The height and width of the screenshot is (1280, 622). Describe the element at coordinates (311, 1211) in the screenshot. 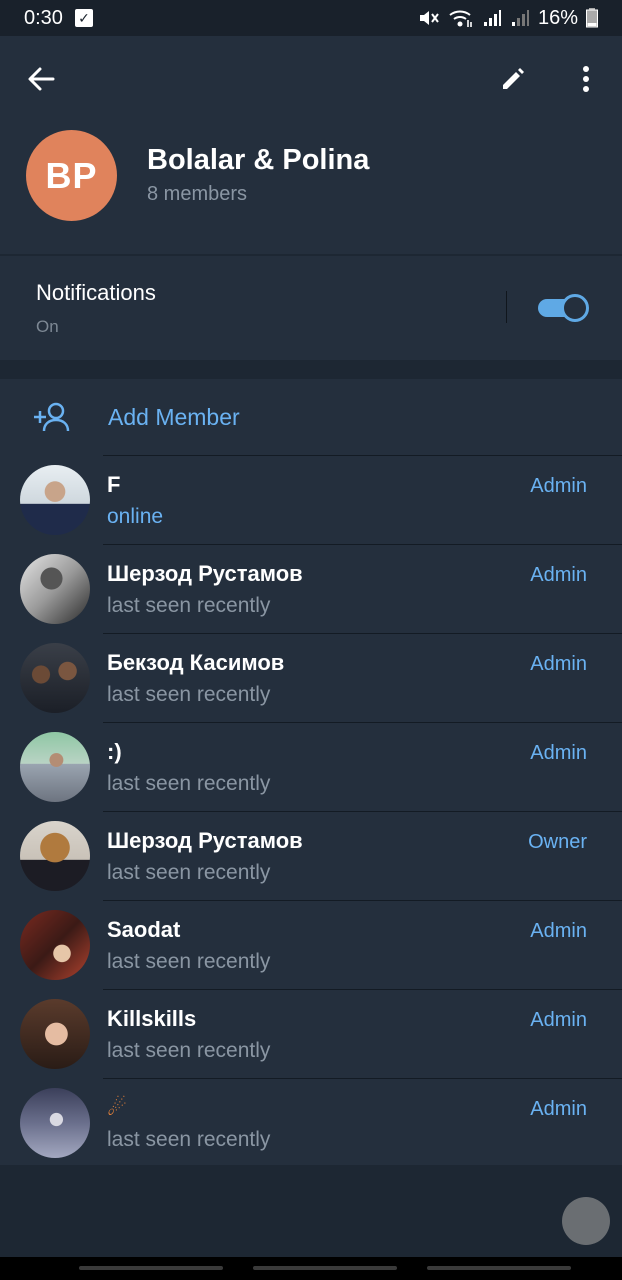

I see `bottom-area` at that location.